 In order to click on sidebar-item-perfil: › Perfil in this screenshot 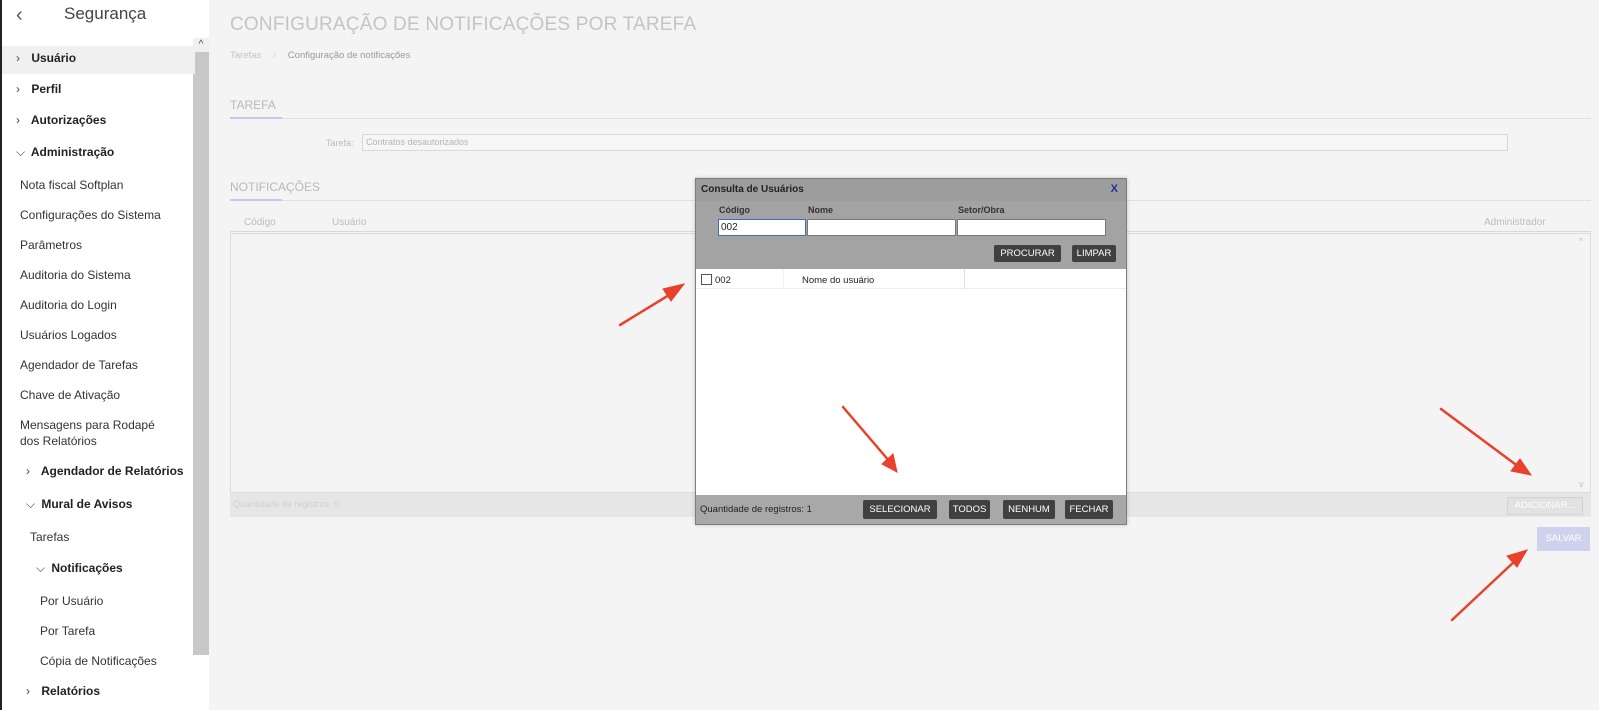, I will do `click(38, 89)`.